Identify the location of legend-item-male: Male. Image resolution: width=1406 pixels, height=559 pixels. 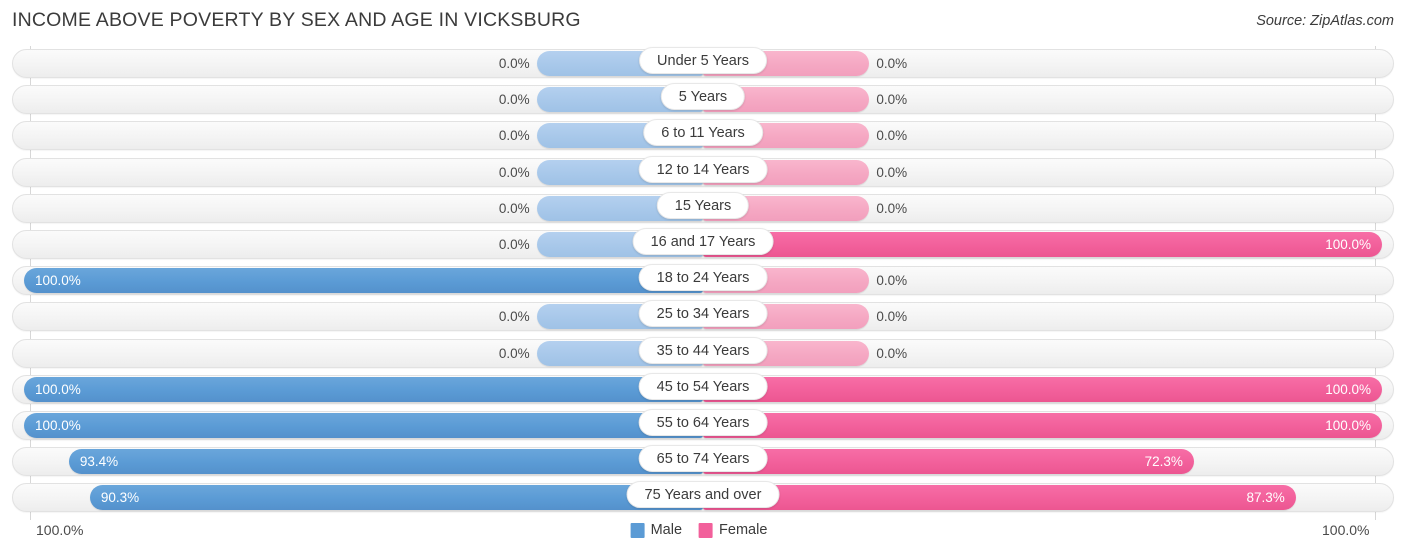
(656, 530).